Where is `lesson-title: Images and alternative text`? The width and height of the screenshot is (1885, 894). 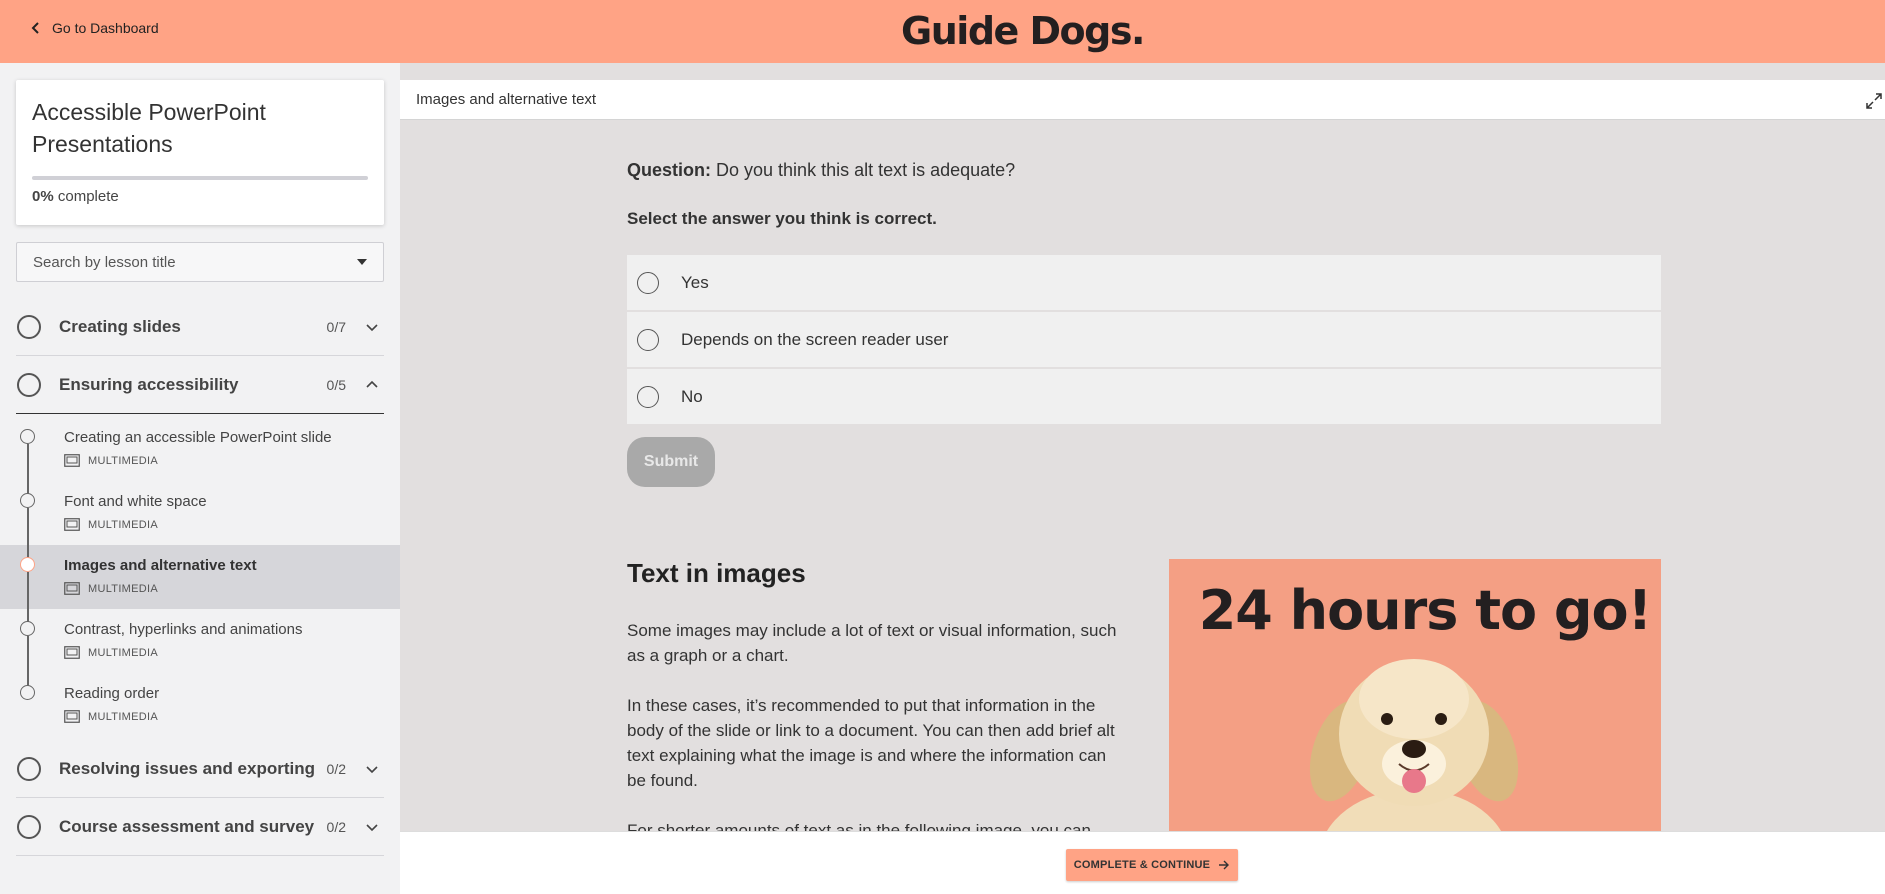 lesson-title: Images and alternative text is located at coordinates (160, 565).